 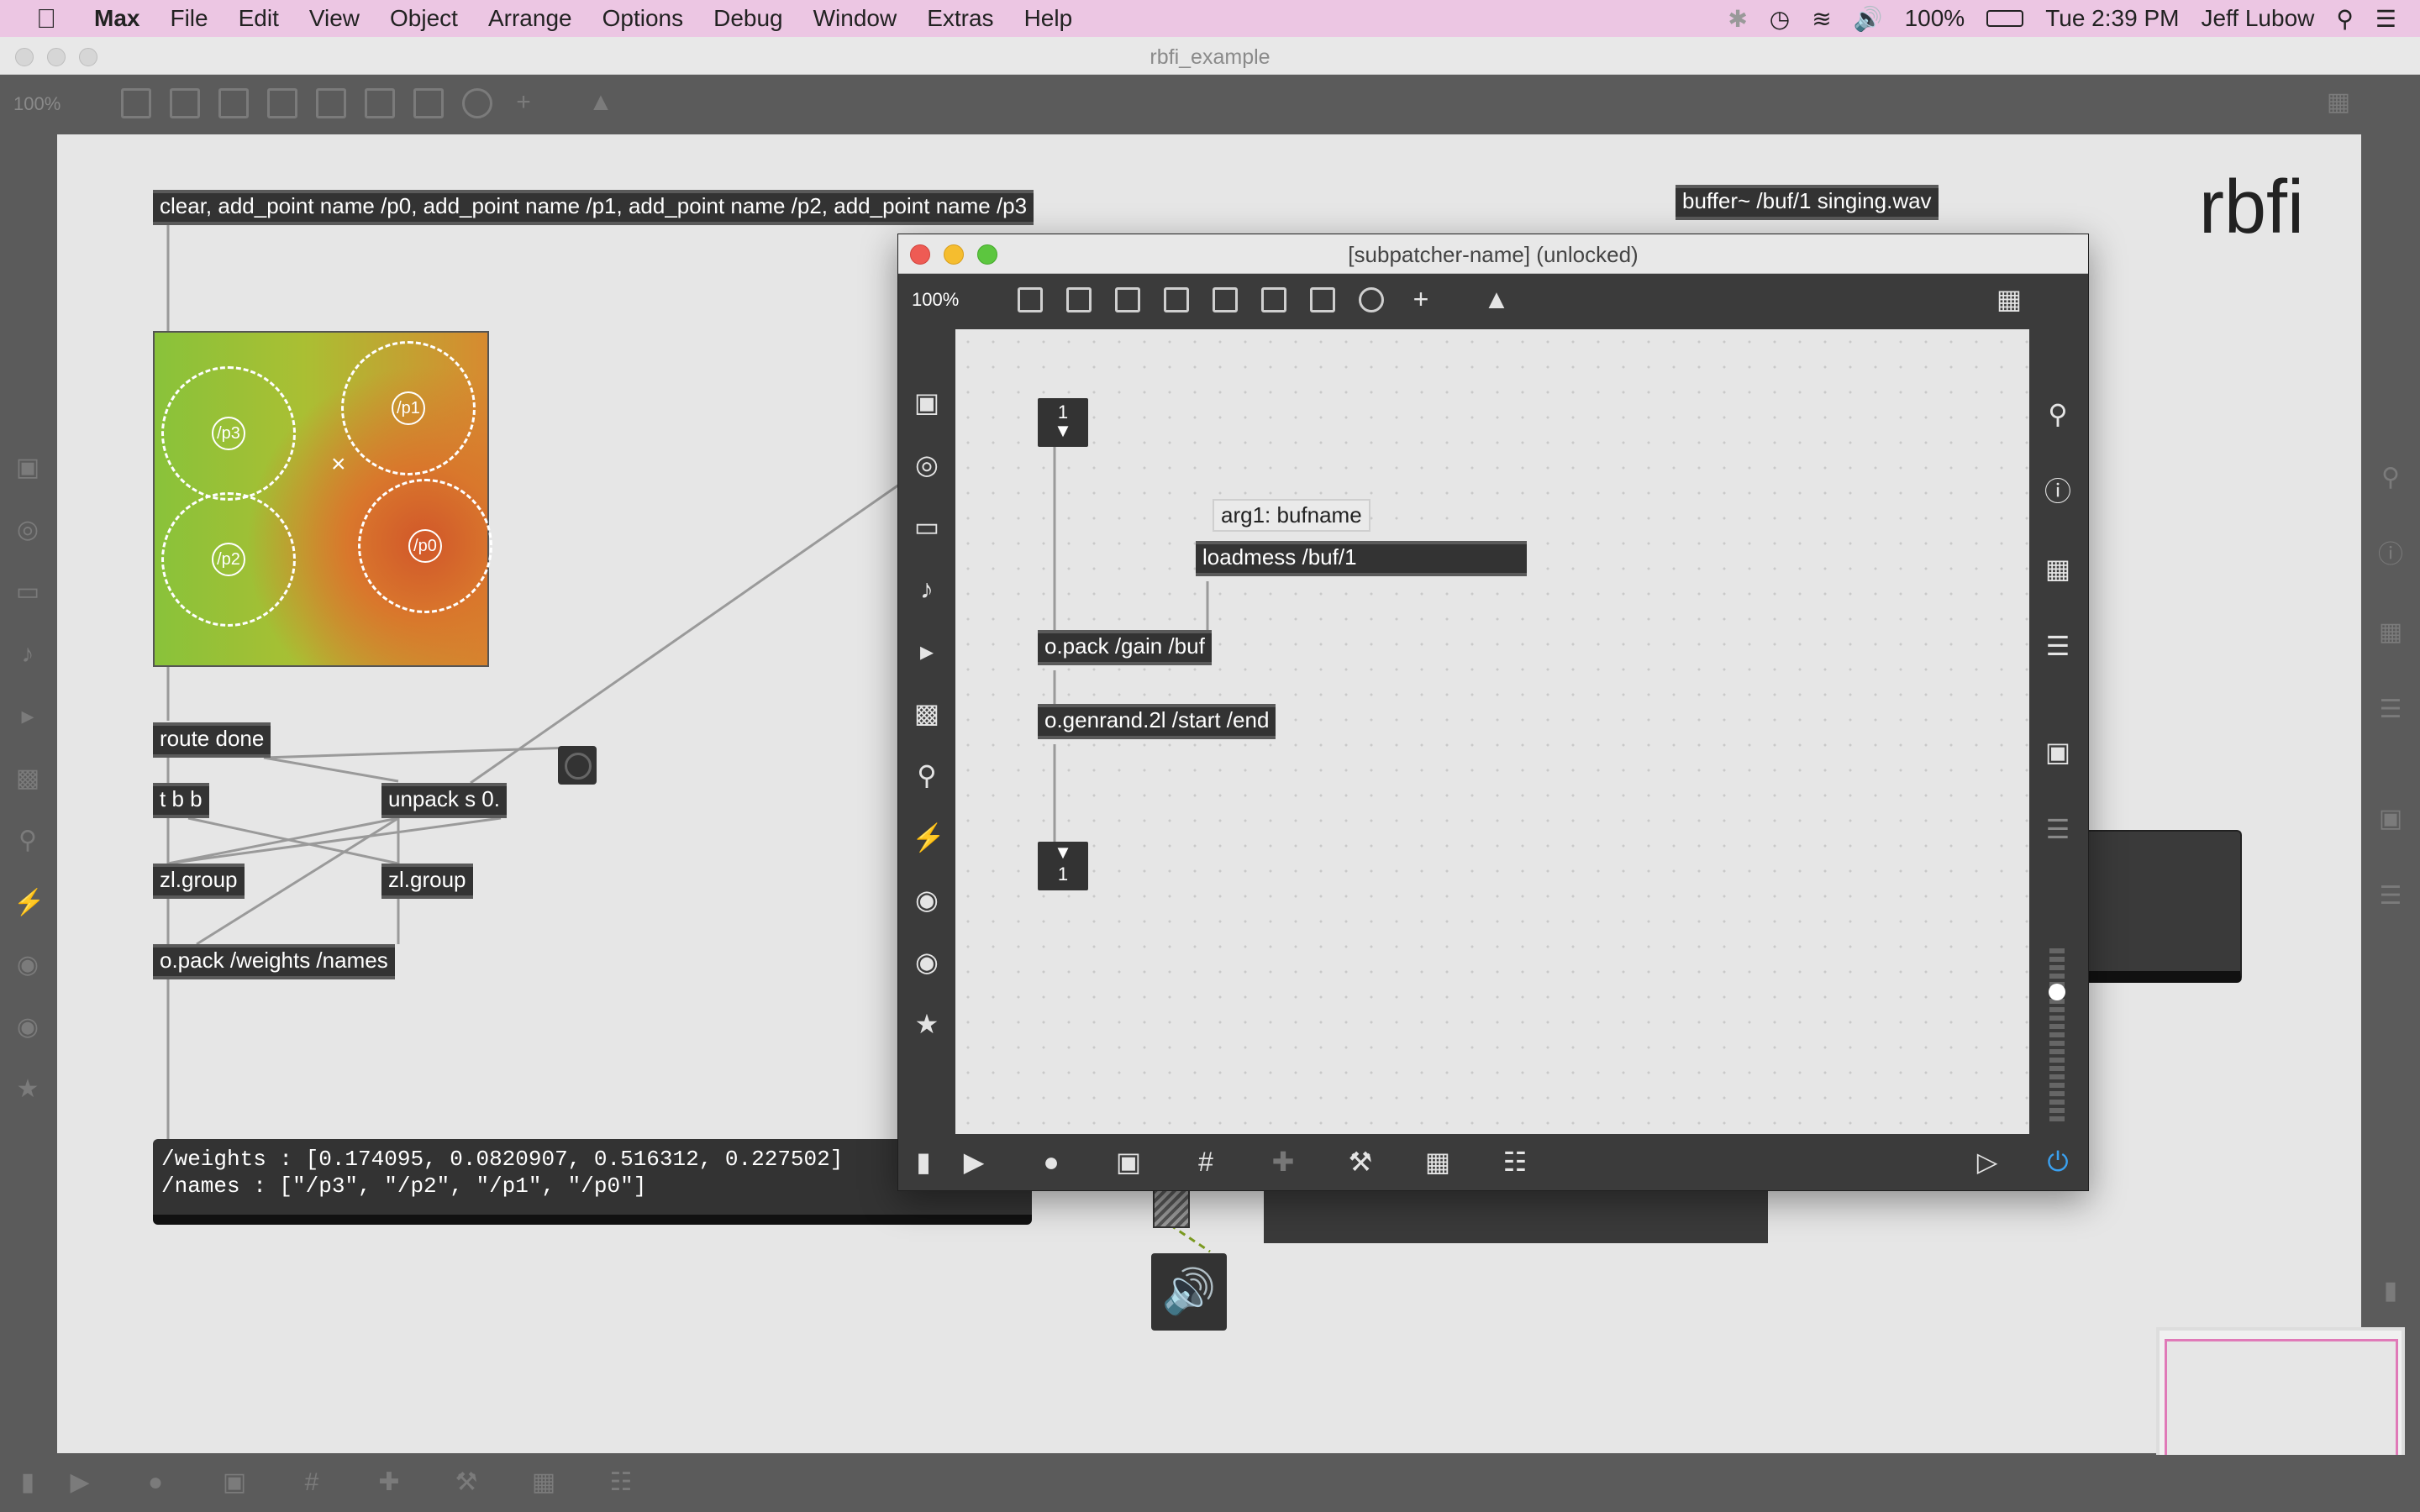 What do you see at coordinates (1987, 1162) in the screenshot?
I see `transport-play-icon: ▷` at bounding box center [1987, 1162].